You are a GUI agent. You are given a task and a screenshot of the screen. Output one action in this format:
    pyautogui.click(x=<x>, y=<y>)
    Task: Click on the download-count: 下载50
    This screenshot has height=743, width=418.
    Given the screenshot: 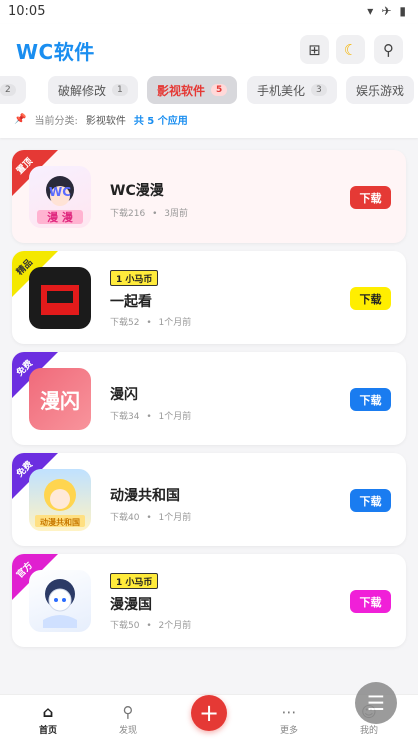 What is the action you would take?
    pyautogui.click(x=125, y=626)
    